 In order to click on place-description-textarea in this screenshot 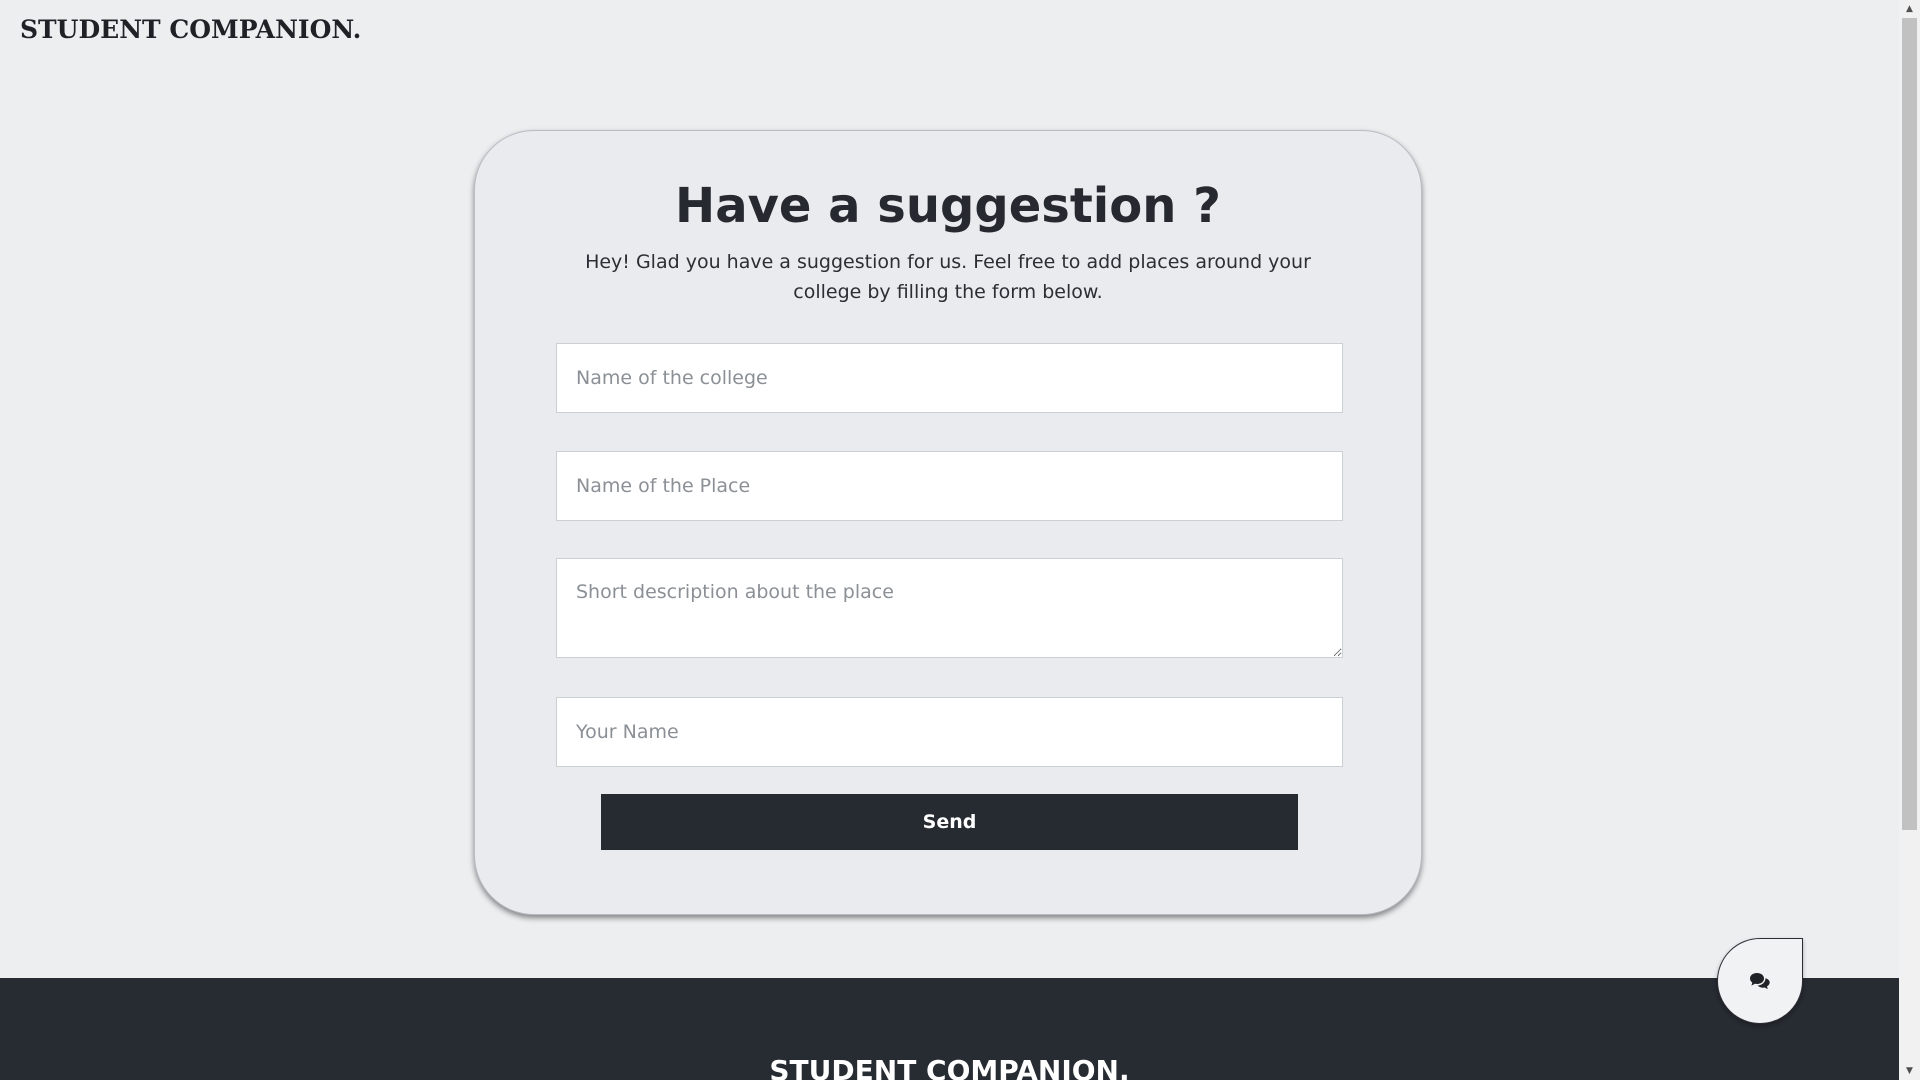, I will do `click(949, 608)`.